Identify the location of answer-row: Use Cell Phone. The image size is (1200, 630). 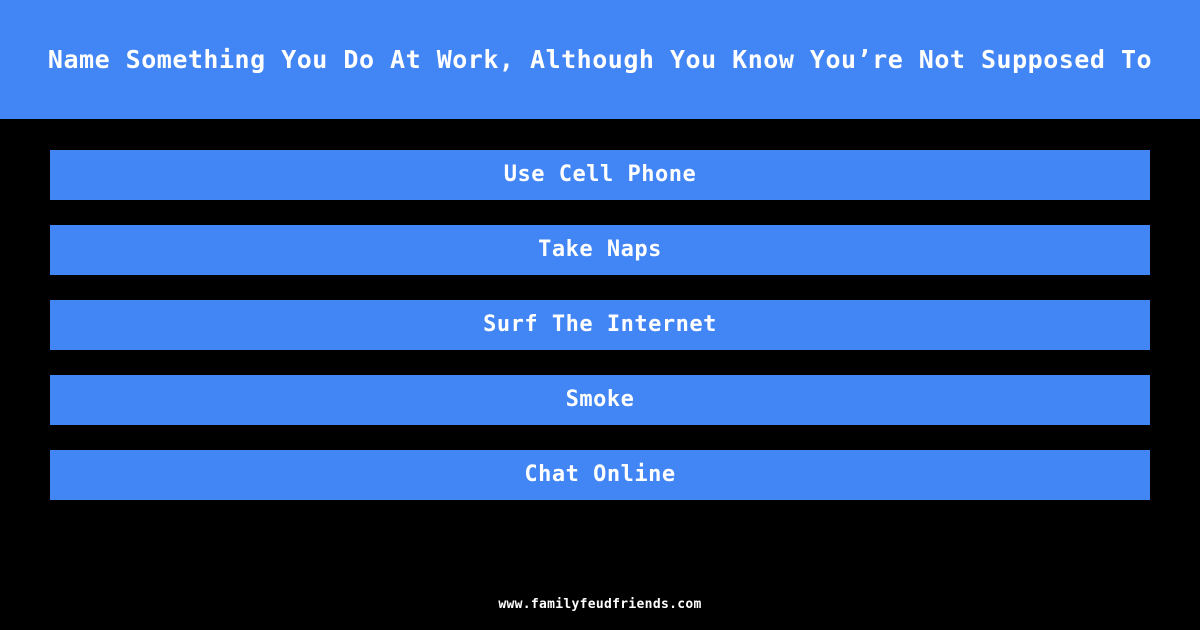
(600, 175).